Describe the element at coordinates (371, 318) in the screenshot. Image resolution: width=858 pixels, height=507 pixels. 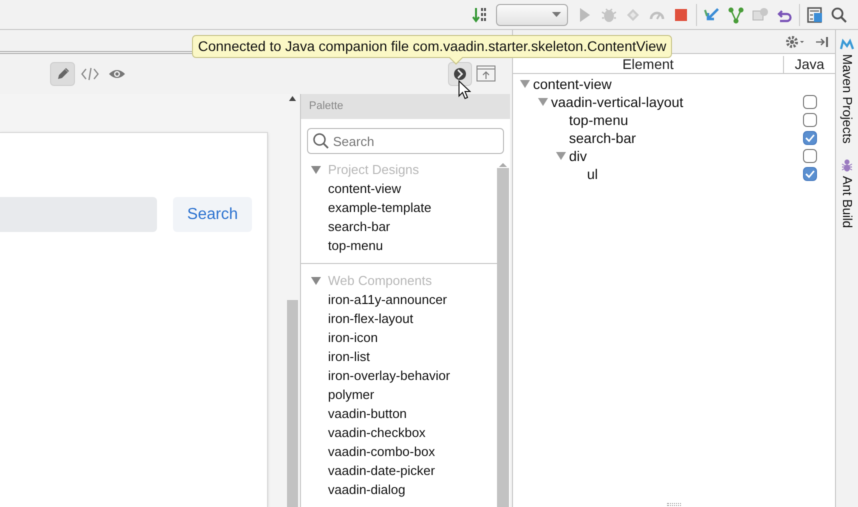
I see `palette-item: iron-flex-layout` at that location.